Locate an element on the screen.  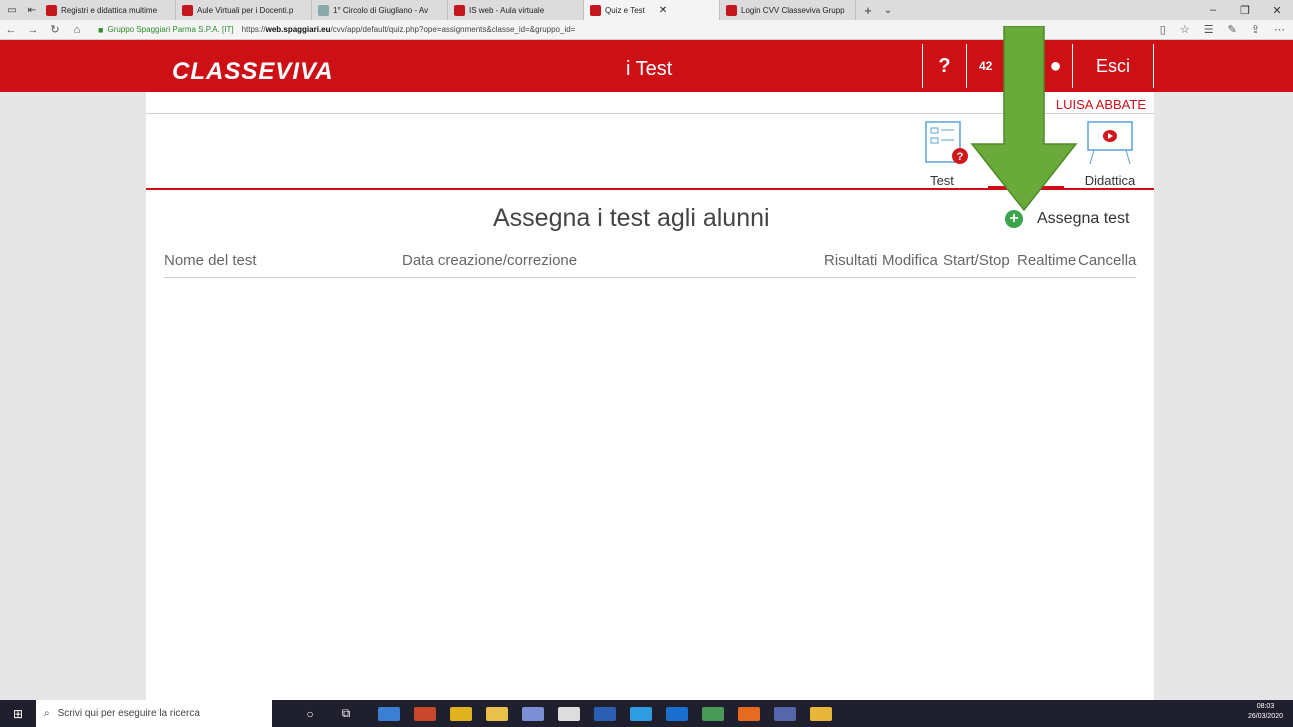
column-header: Risultati is located at coordinates (851, 260).